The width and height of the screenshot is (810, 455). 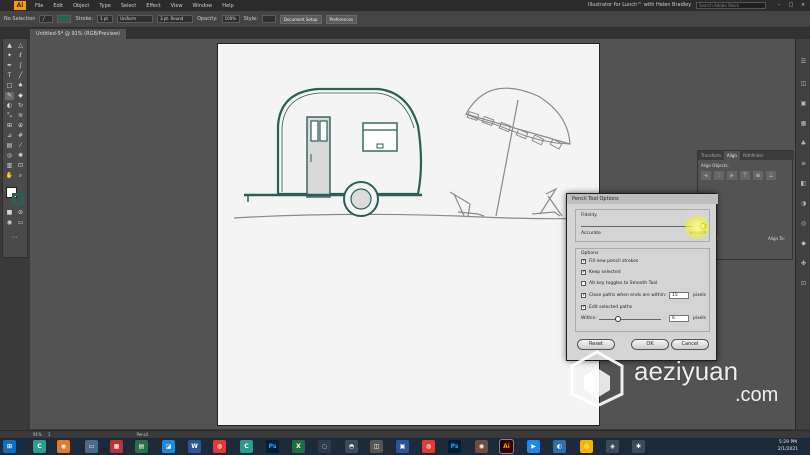 I want to click on tab-transform: Transform, so click(x=711, y=155).